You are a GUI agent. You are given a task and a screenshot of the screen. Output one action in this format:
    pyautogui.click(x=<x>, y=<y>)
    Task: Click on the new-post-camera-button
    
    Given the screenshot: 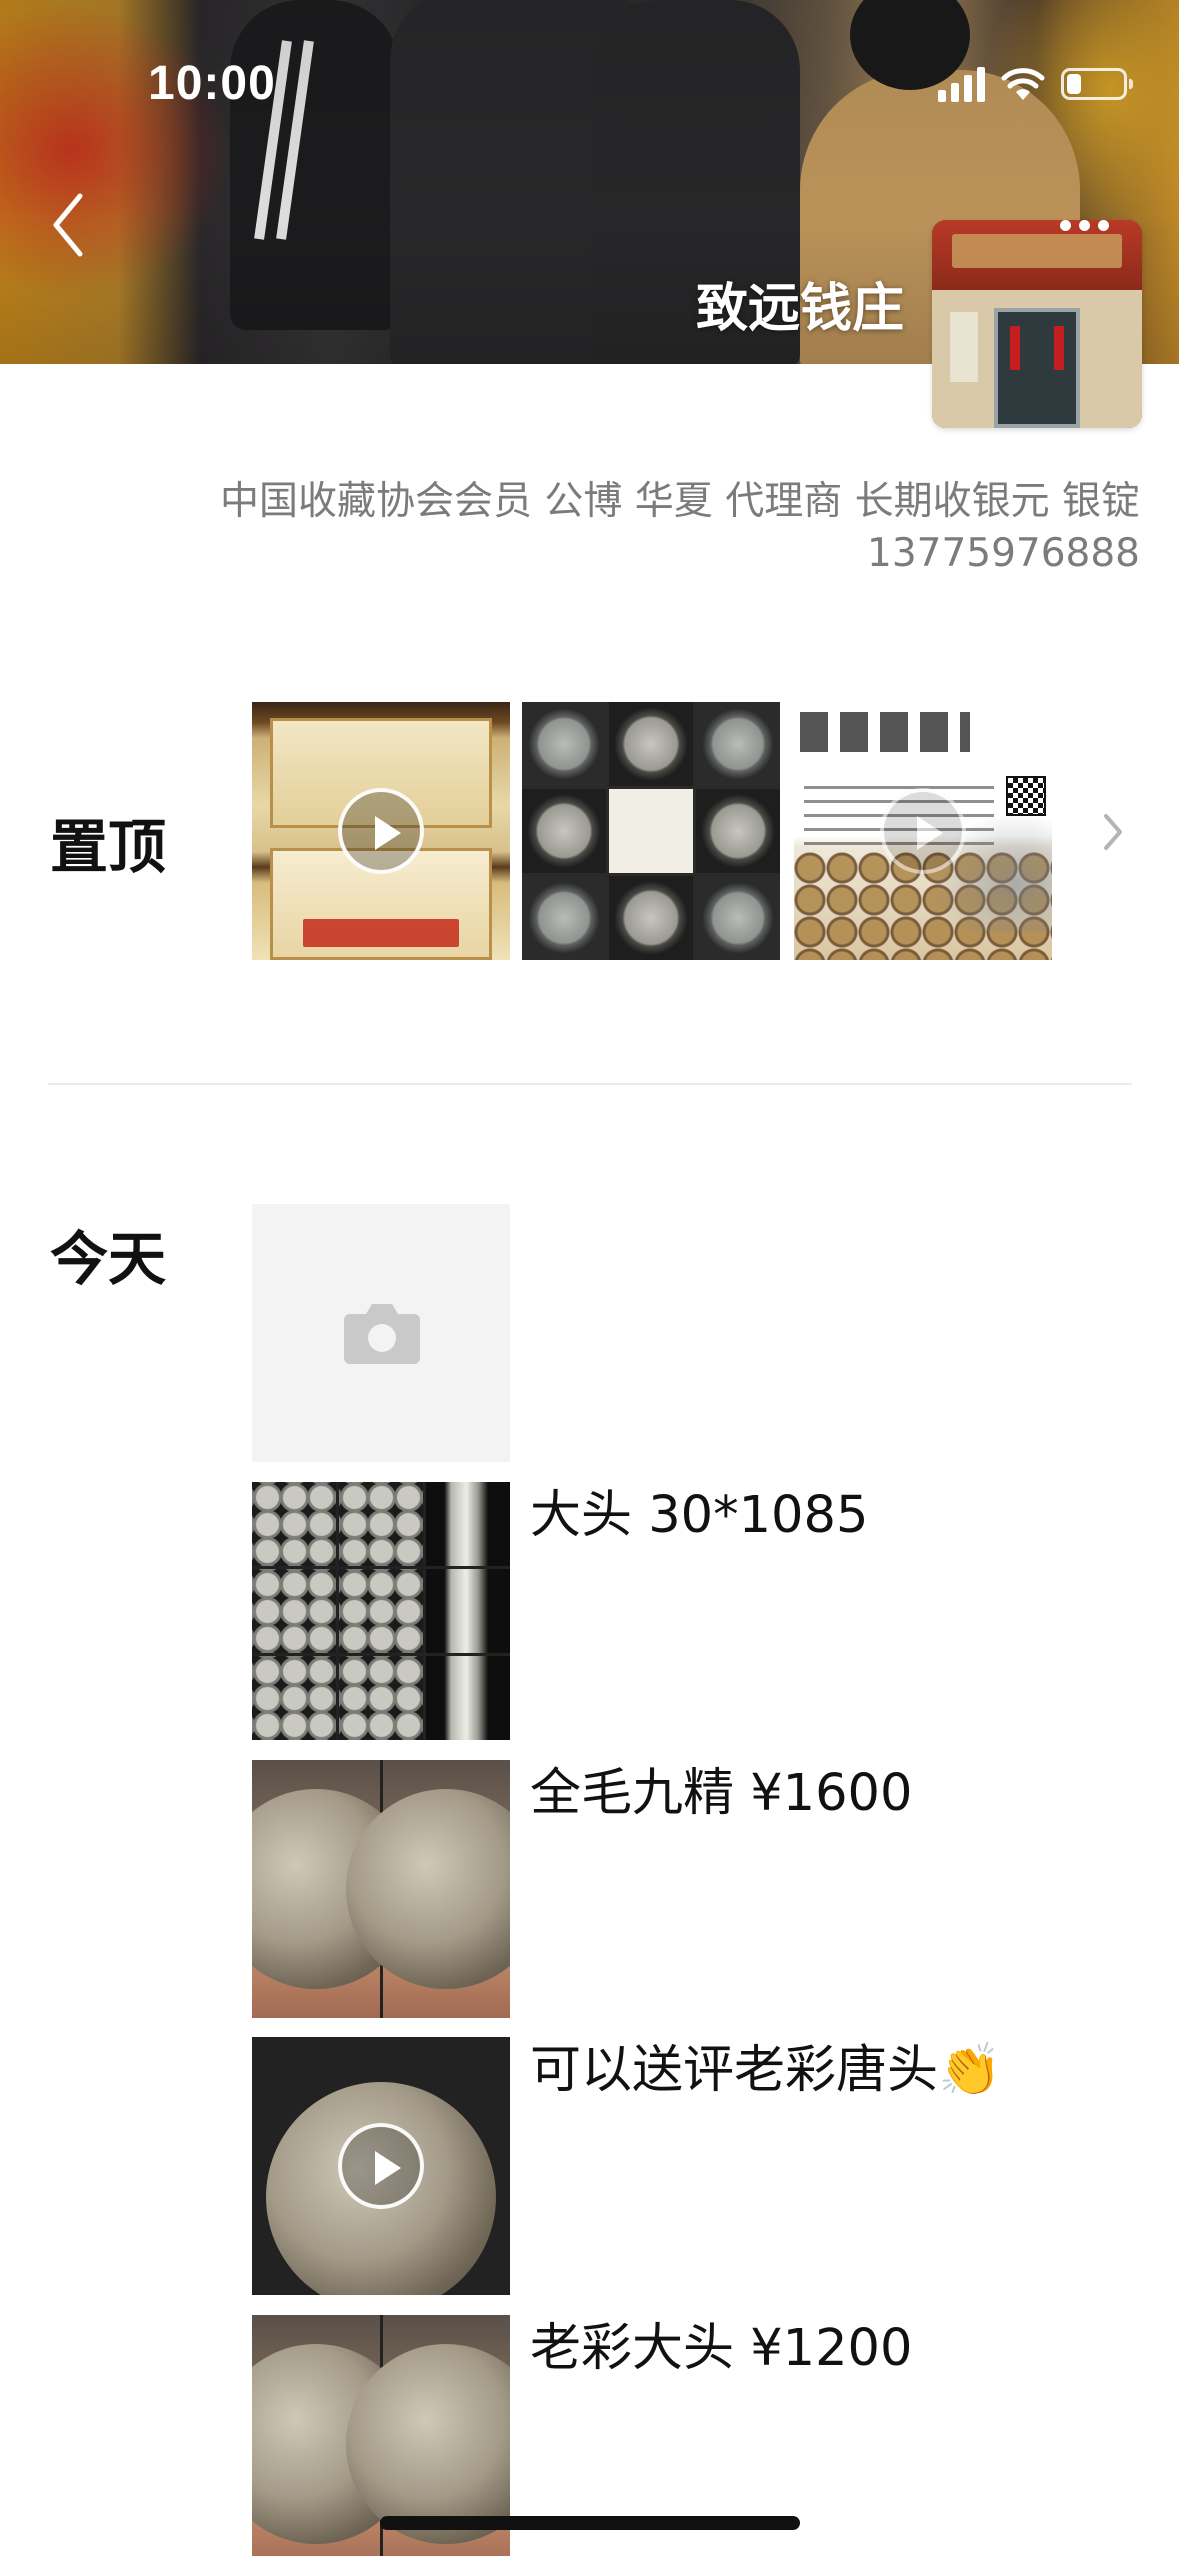 What is the action you would take?
    pyautogui.click(x=381, y=1333)
    